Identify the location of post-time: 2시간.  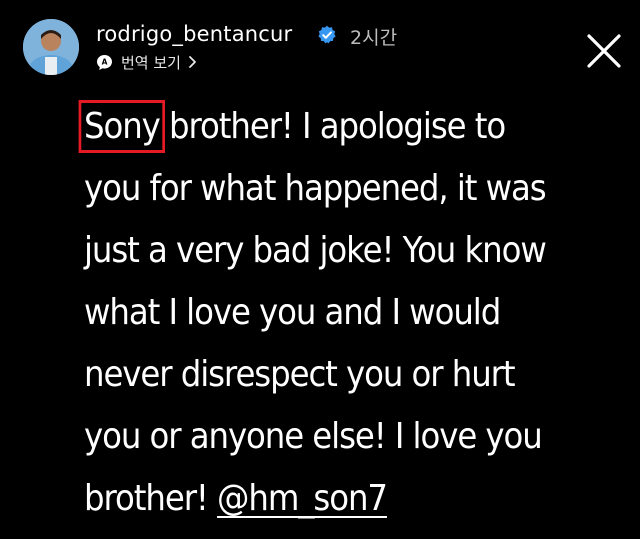
(374, 38).